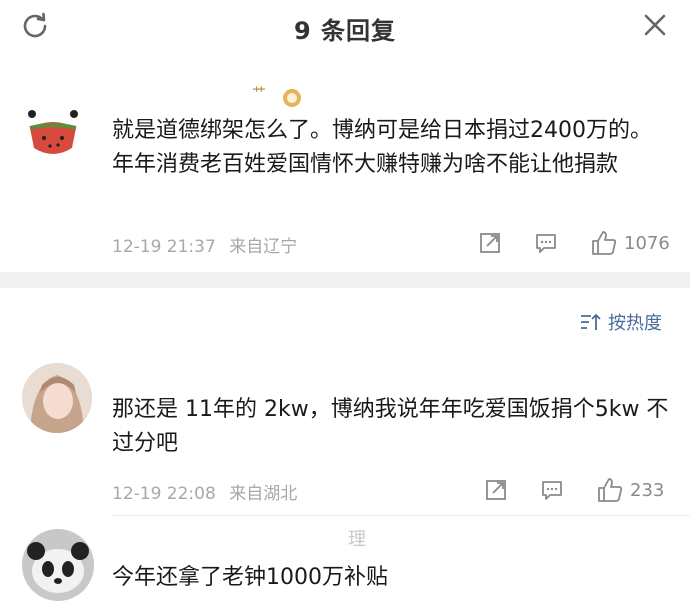 This screenshot has height=606, width=690. What do you see at coordinates (591, 322) in the screenshot?
I see `sort-icon` at bounding box center [591, 322].